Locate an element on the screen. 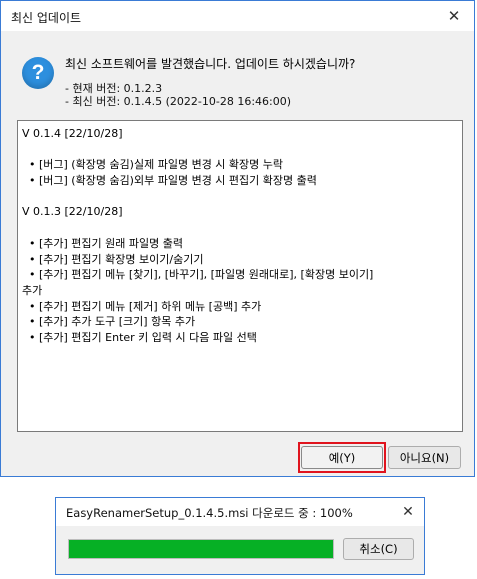 The height and width of the screenshot is (579, 477). update-dialog-title: 최신 업데이트 is located at coordinates (46, 18).